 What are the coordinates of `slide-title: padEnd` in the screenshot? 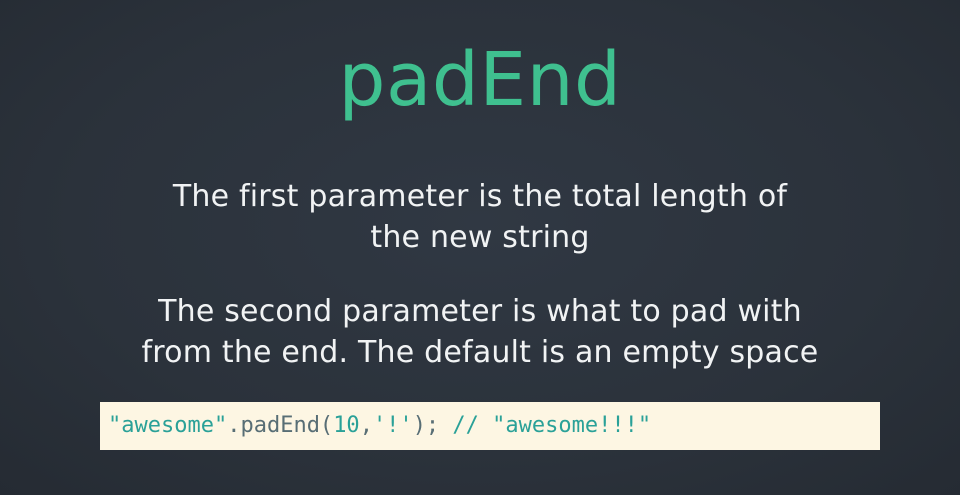 It's located at (480, 80).